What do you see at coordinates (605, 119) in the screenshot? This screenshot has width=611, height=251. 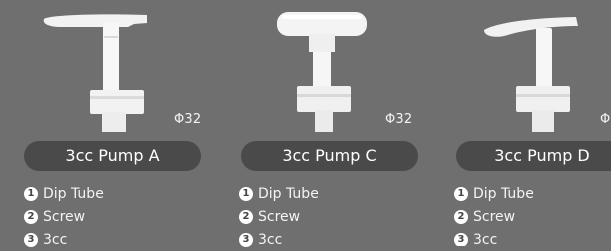 I see `diameter-label: Φ` at bounding box center [605, 119].